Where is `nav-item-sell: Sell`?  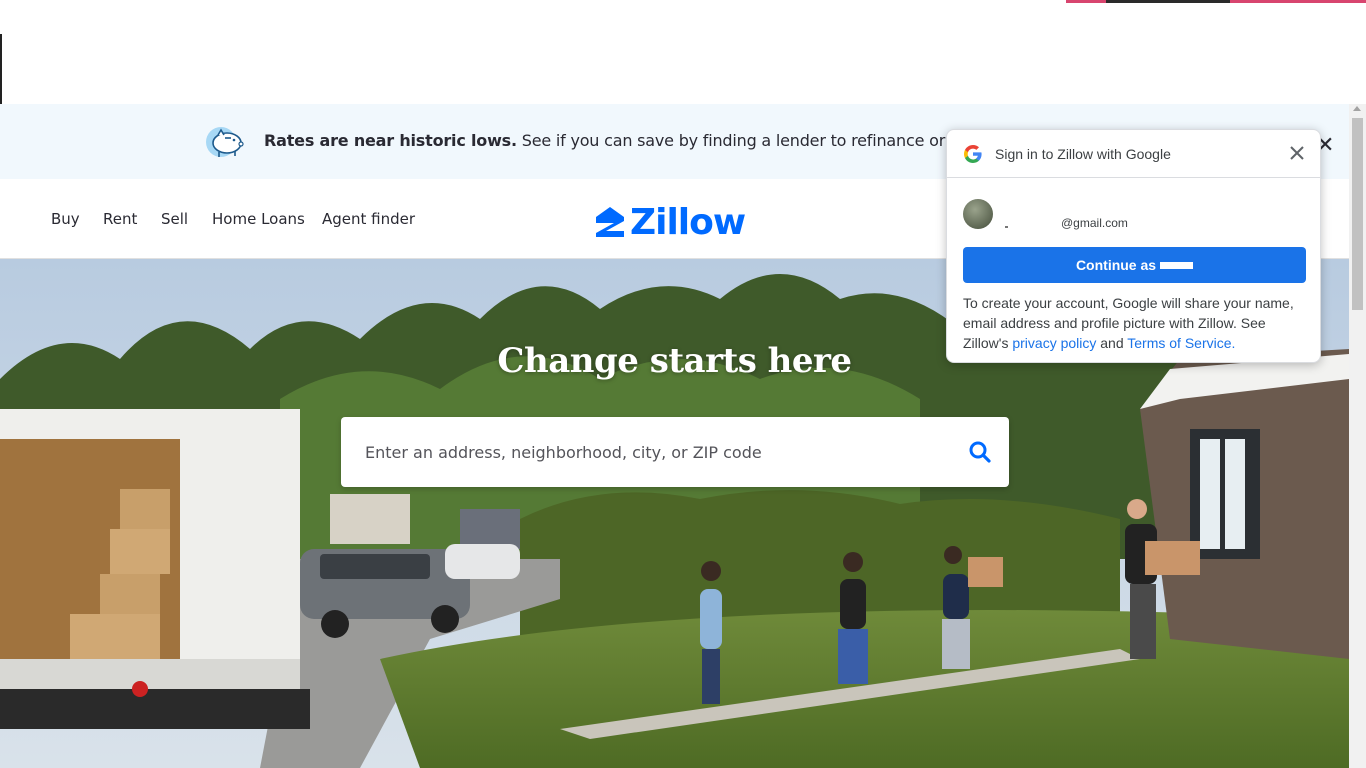 nav-item-sell: Sell is located at coordinates (174, 219).